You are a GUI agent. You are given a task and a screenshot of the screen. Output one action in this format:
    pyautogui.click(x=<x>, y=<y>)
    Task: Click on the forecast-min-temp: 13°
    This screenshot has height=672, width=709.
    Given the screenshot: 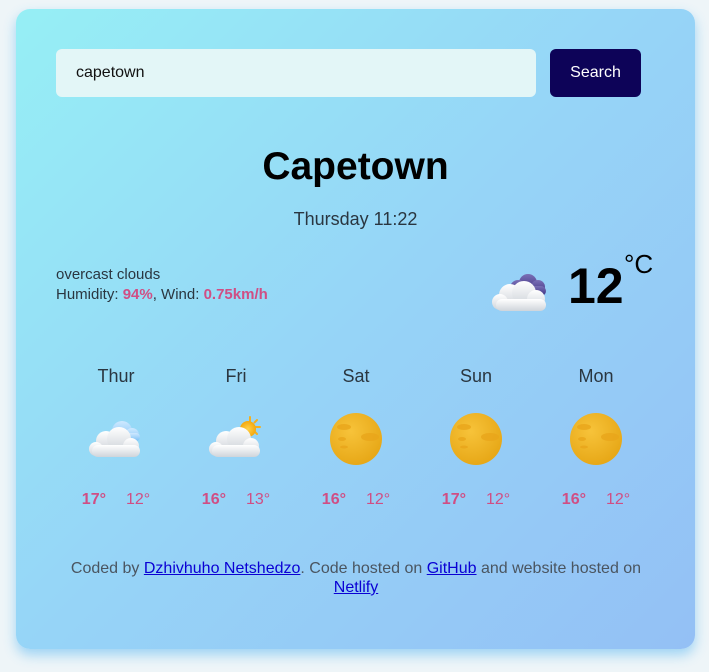 What is the action you would take?
    pyautogui.click(x=258, y=499)
    